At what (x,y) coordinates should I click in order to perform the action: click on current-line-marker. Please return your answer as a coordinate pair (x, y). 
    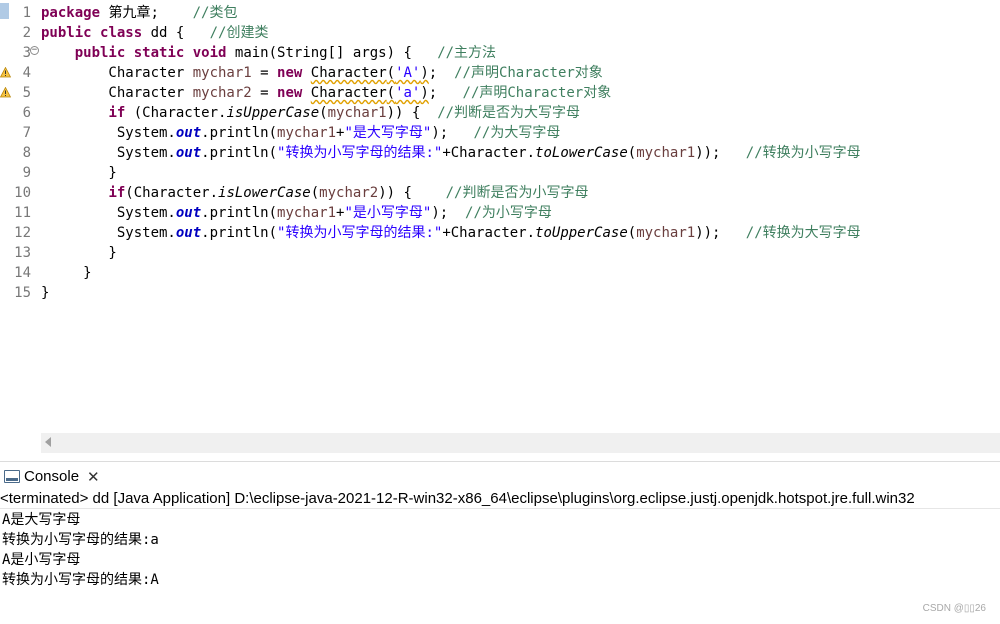
    Looking at the image, I should click on (4, 11).